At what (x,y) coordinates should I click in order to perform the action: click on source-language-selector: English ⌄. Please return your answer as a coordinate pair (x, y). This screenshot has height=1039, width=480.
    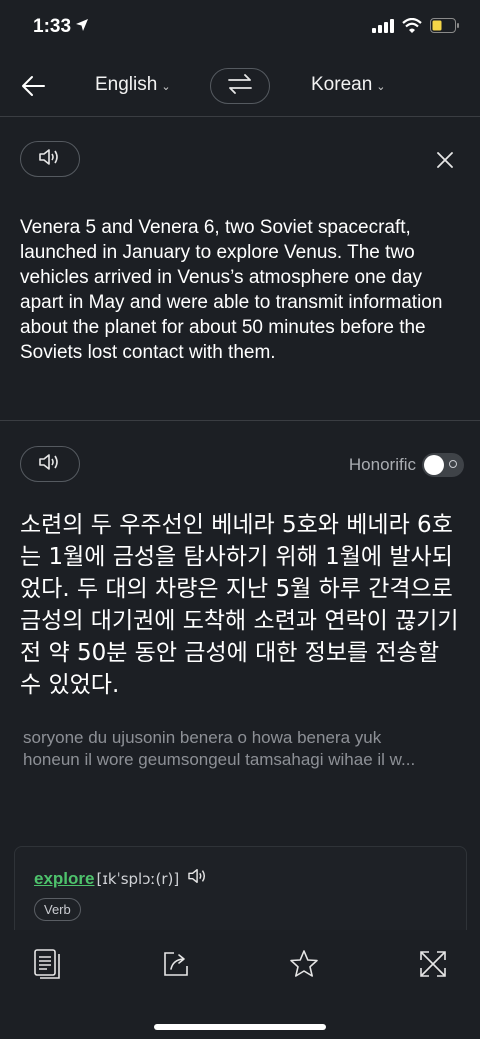
    Looking at the image, I should click on (133, 85).